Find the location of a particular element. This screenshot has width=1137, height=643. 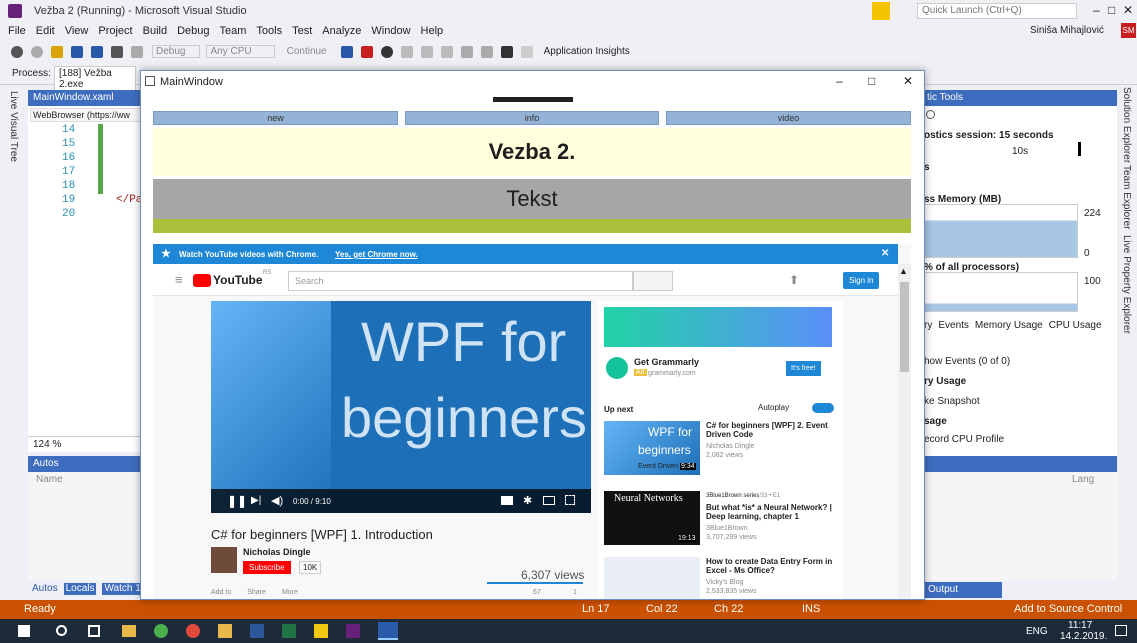

scroll-up-icon: ▲ is located at coordinates (903, 271).